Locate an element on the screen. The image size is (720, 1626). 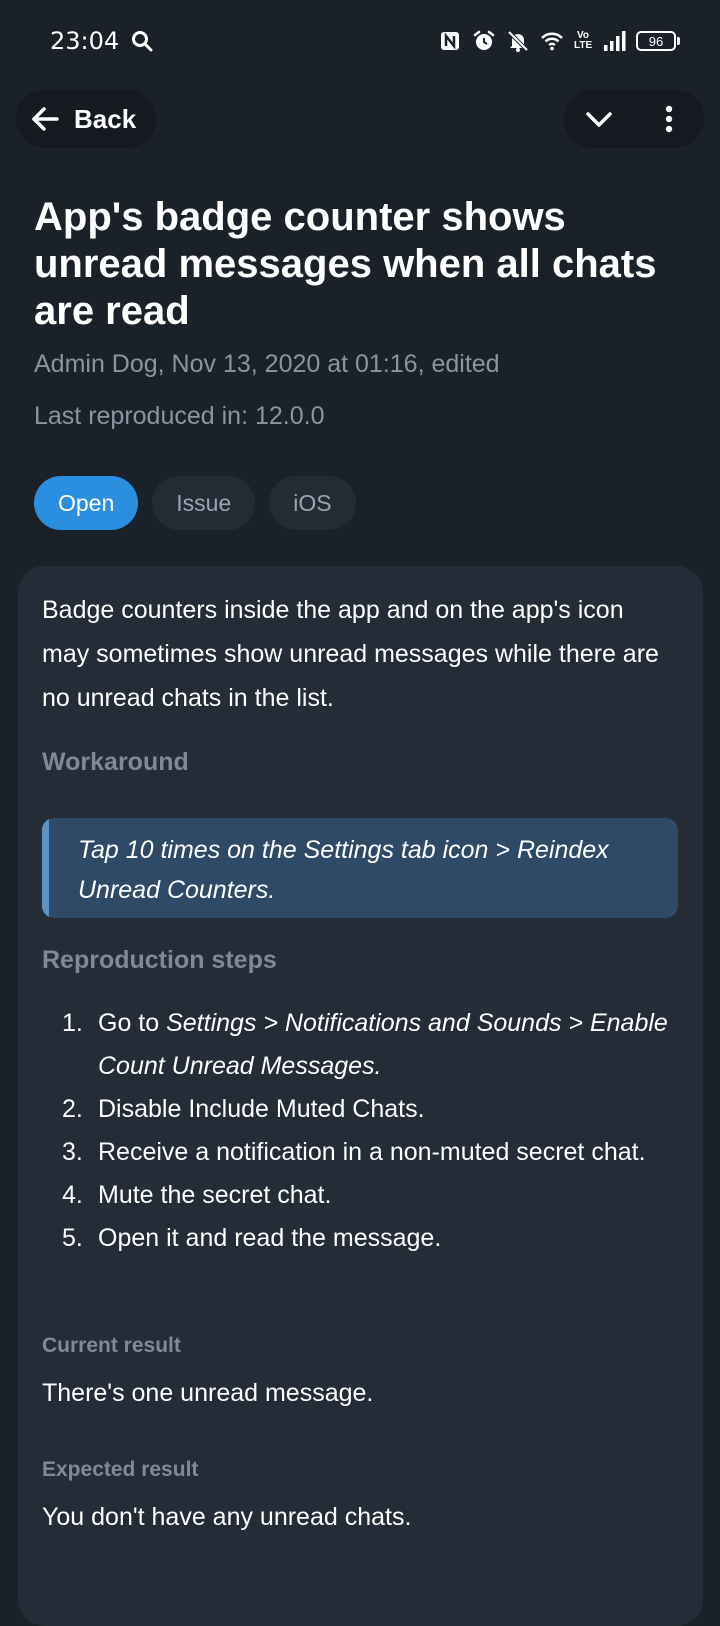
step-number: 1. is located at coordinates (72, 1023).